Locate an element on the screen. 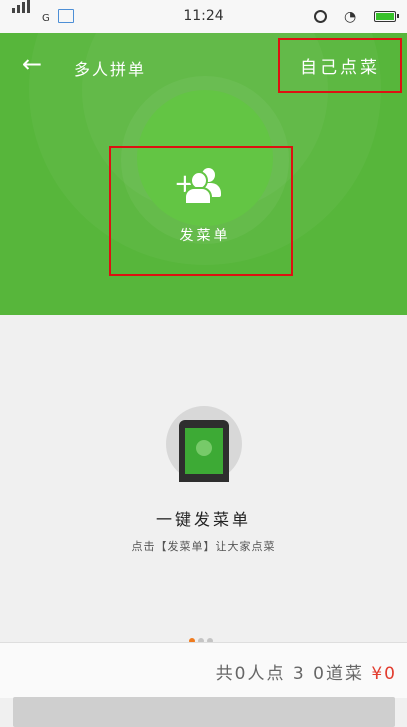 Image resolution: width=407 pixels, height=727 pixels. order-count-text: 共0人点 3 0道菜 is located at coordinates (289, 674).